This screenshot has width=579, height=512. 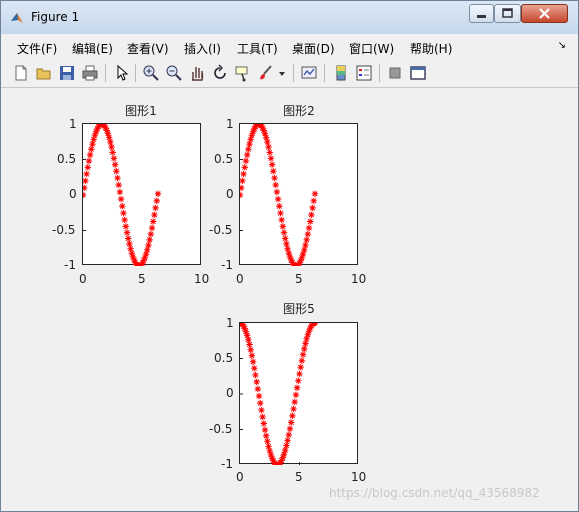 What do you see at coordinates (148, 48) in the screenshot?
I see `menu-view: 查看(V)` at bounding box center [148, 48].